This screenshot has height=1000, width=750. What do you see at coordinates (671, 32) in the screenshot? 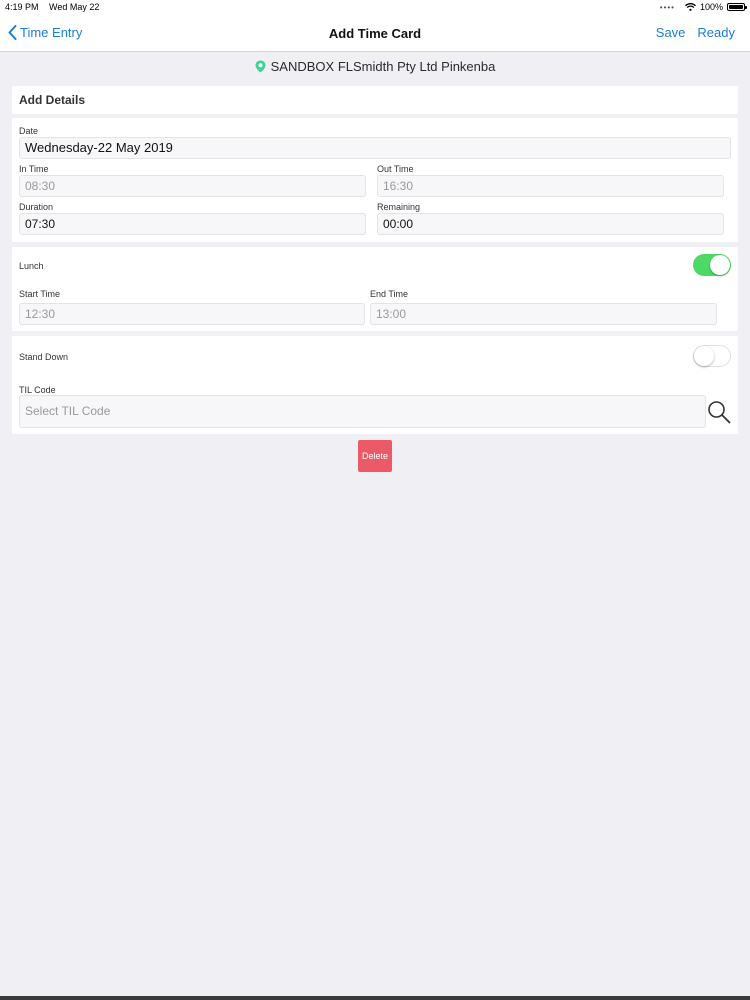
I see `save-button: Save` at bounding box center [671, 32].